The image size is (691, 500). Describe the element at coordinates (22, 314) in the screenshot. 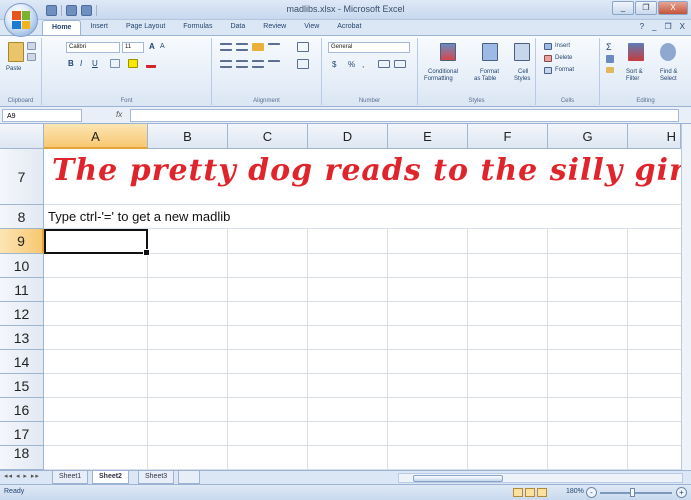

I see `row-header-12: 12` at that location.